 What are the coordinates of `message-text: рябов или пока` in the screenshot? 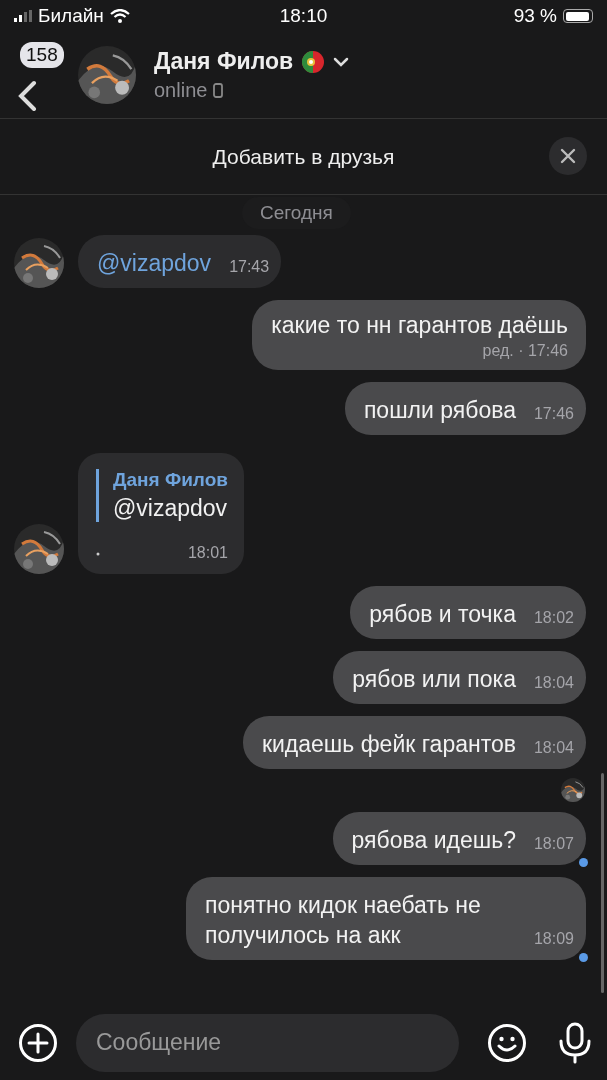 It's located at (434, 679).